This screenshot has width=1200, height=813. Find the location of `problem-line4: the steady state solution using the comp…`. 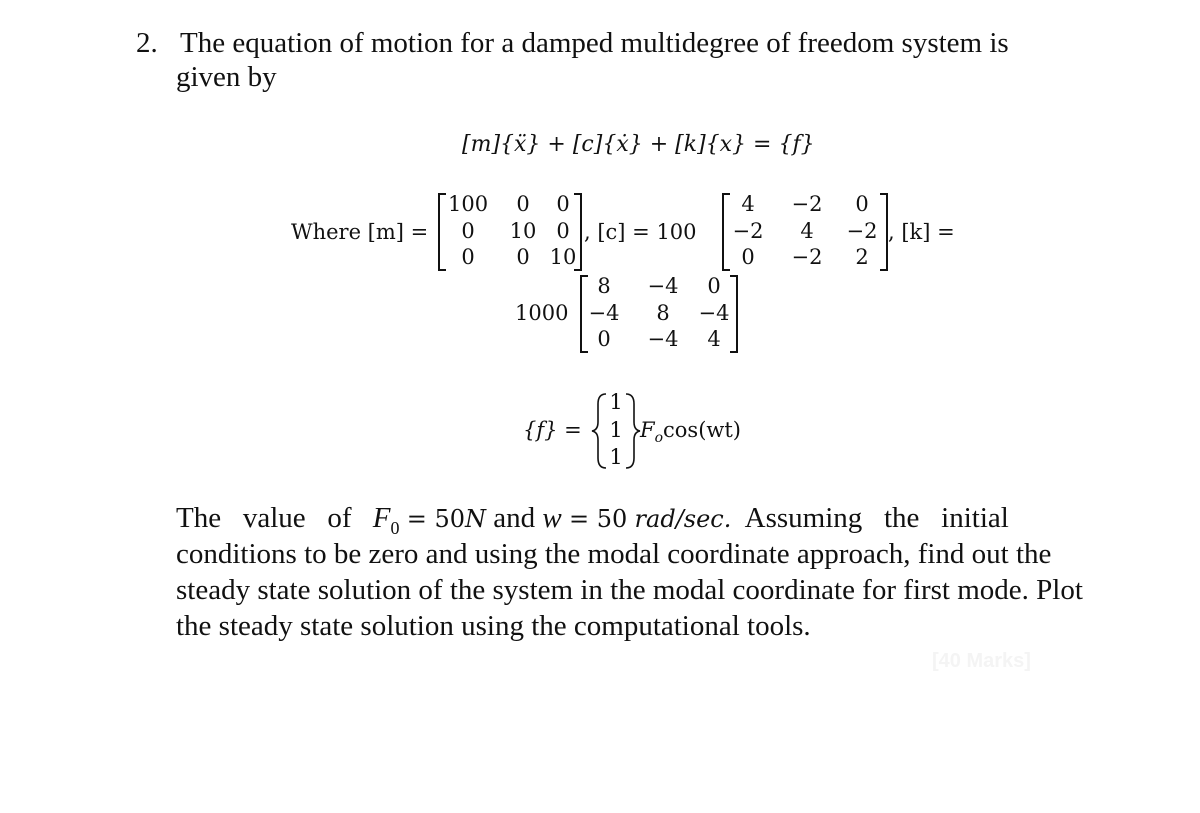

problem-line4: the steady state solution using the comp… is located at coordinates (493, 626).